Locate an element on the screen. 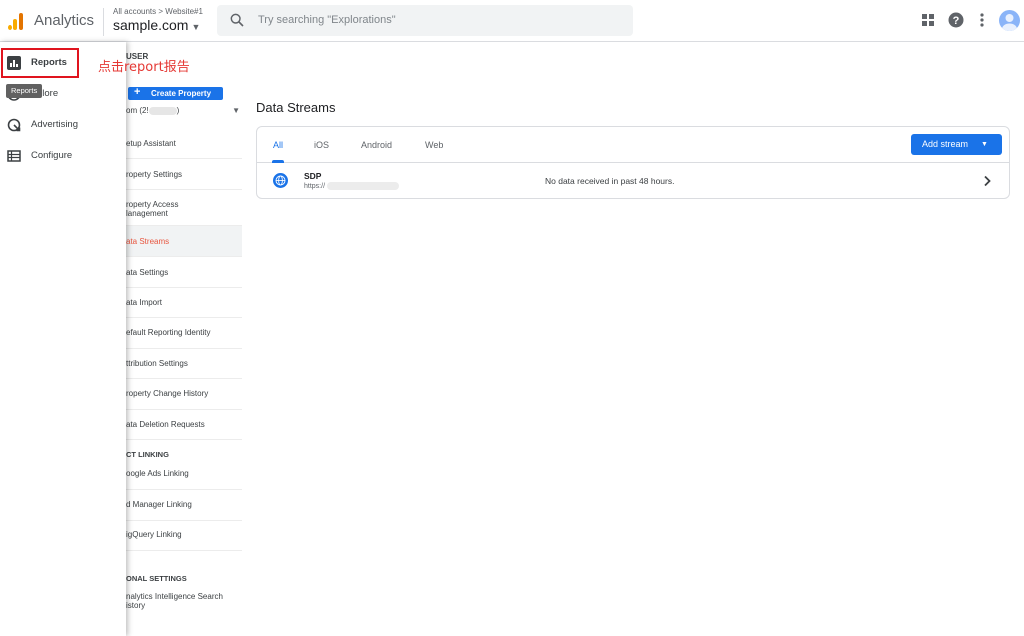 The height and width of the screenshot is (636, 1024). menu-item-label: ata Streams is located at coordinates (148, 241).